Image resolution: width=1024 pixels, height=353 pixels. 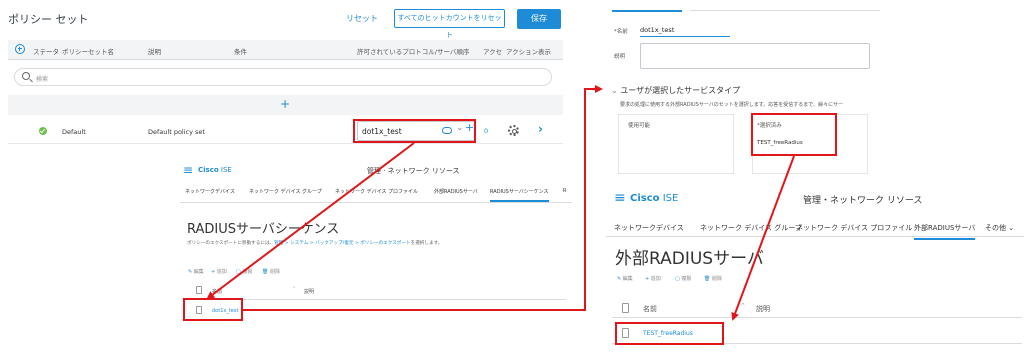 What do you see at coordinates (763, 238) in the screenshot?
I see `arrow-selected-to-server` at bounding box center [763, 238].